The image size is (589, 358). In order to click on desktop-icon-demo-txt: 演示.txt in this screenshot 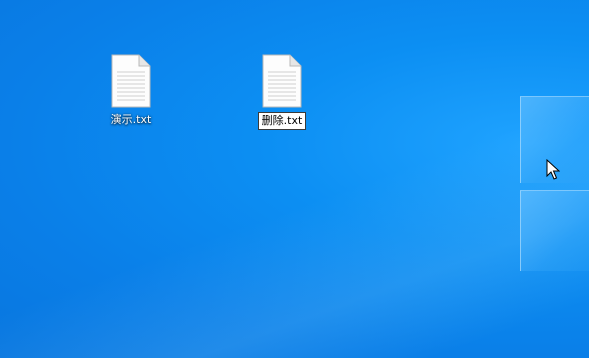, I will do `click(131, 90)`.